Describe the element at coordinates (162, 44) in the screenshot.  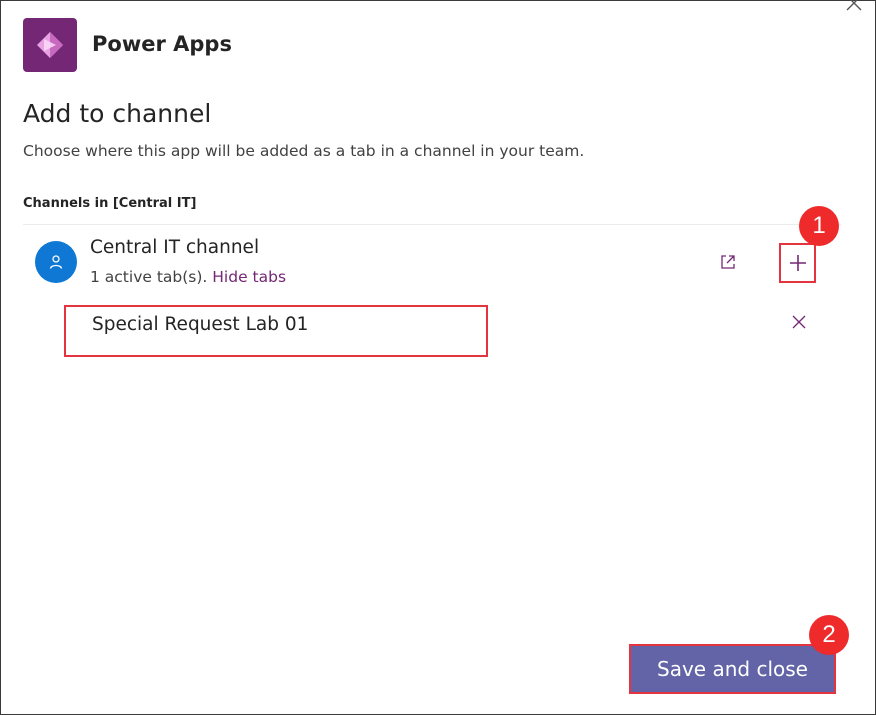
I see `app-title: Power Apps` at that location.